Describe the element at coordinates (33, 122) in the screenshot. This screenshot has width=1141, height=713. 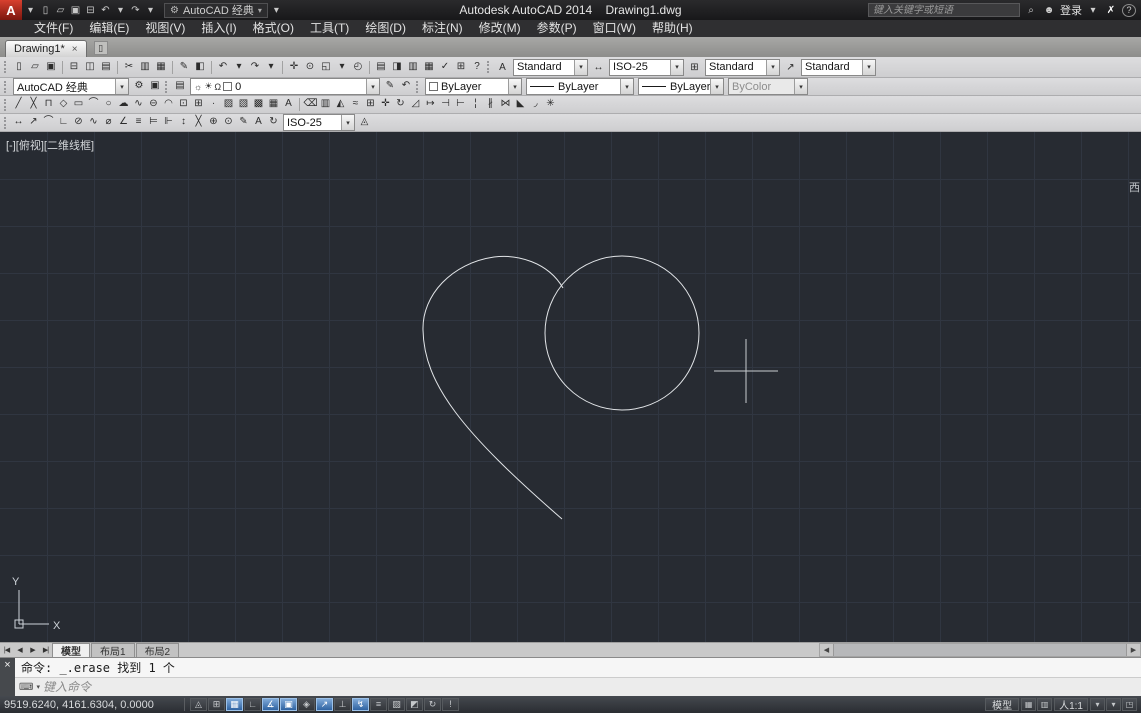
I see `tool-aligned-dimension-icon: ↗` at that location.